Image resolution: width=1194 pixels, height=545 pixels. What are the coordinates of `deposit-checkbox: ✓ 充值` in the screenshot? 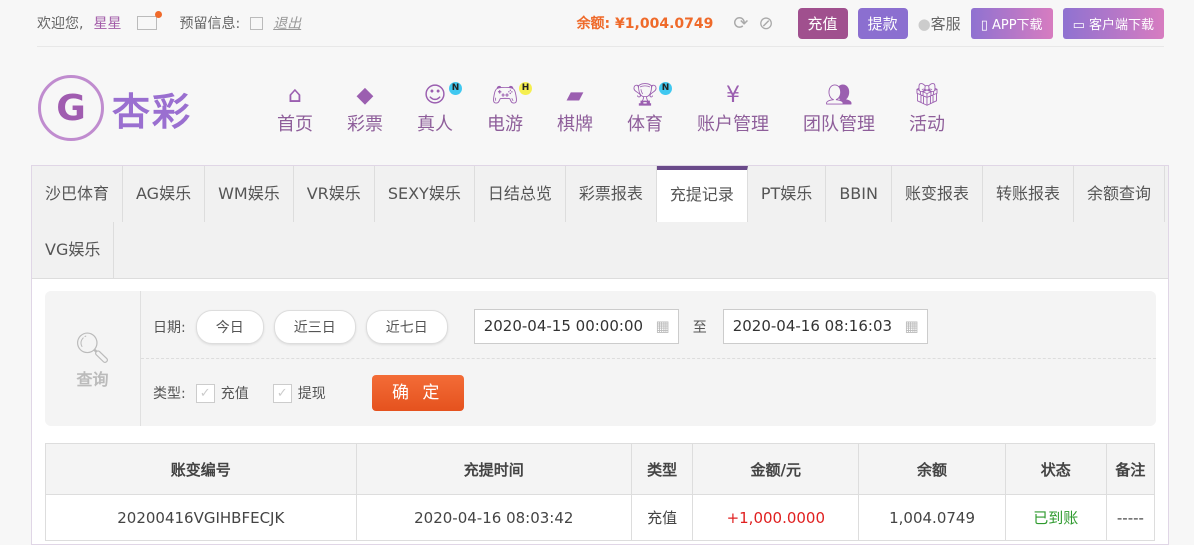 It's located at (222, 393).